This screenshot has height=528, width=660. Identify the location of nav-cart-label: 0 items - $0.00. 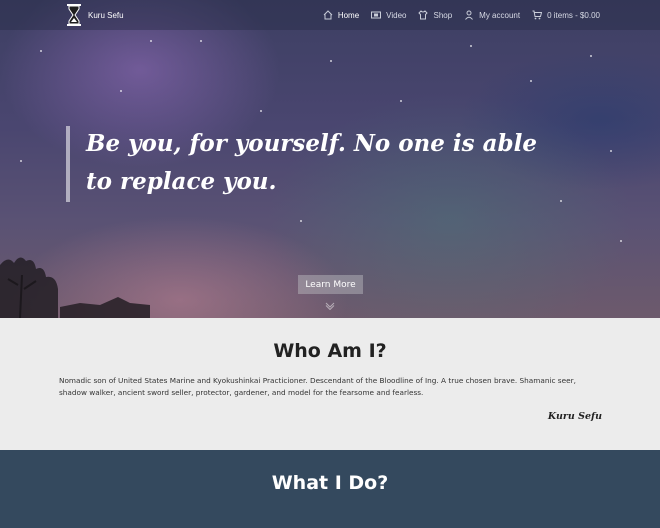
(573, 15).